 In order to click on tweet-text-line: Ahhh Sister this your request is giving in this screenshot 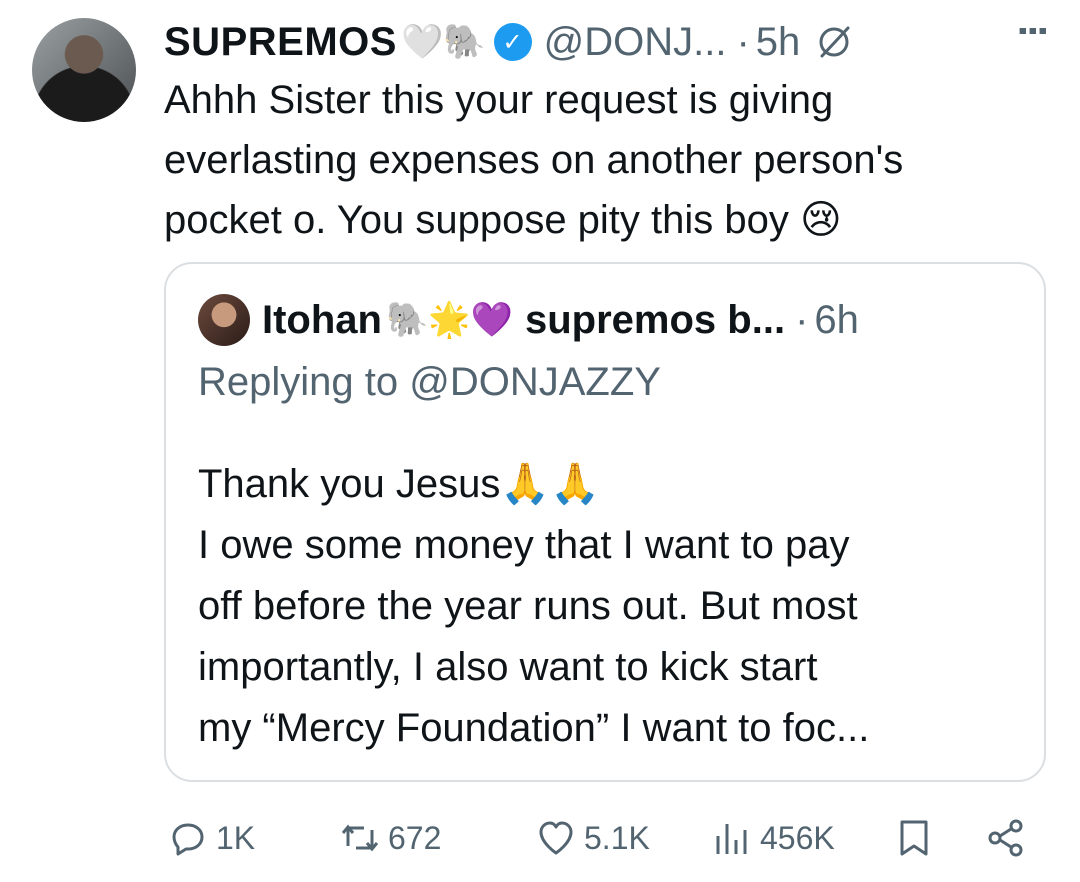, I will do `click(499, 100)`.